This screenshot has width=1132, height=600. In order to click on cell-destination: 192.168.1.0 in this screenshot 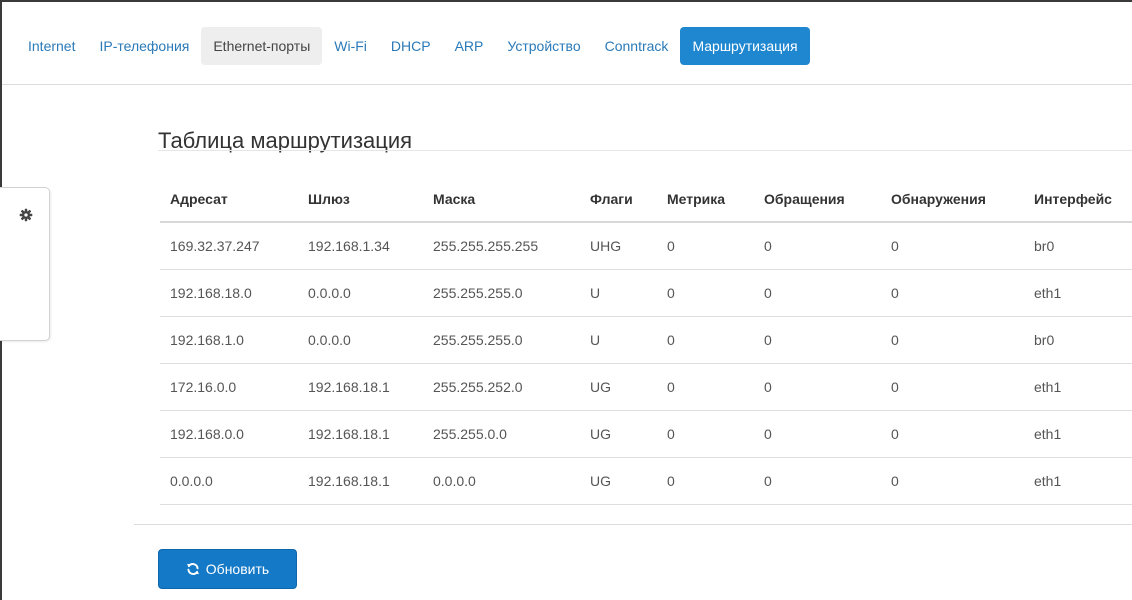, I will do `click(207, 340)`.